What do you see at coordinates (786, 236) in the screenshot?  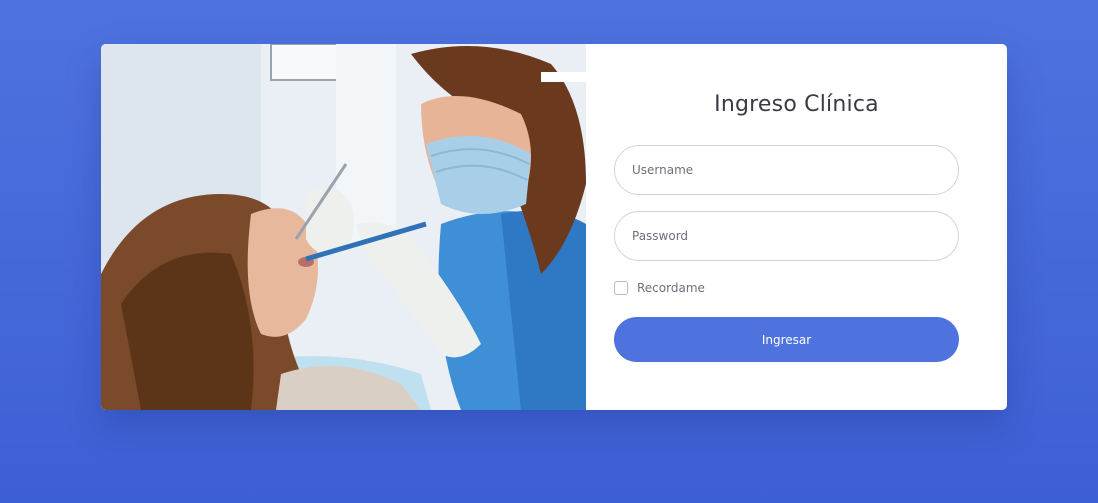 I see `password-input` at bounding box center [786, 236].